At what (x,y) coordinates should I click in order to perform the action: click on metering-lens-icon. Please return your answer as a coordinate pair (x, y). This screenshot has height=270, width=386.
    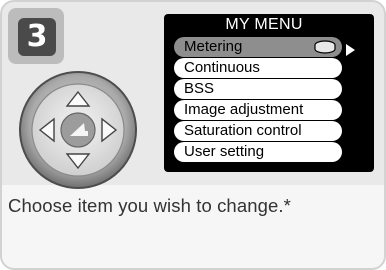
    Looking at the image, I should click on (325, 47).